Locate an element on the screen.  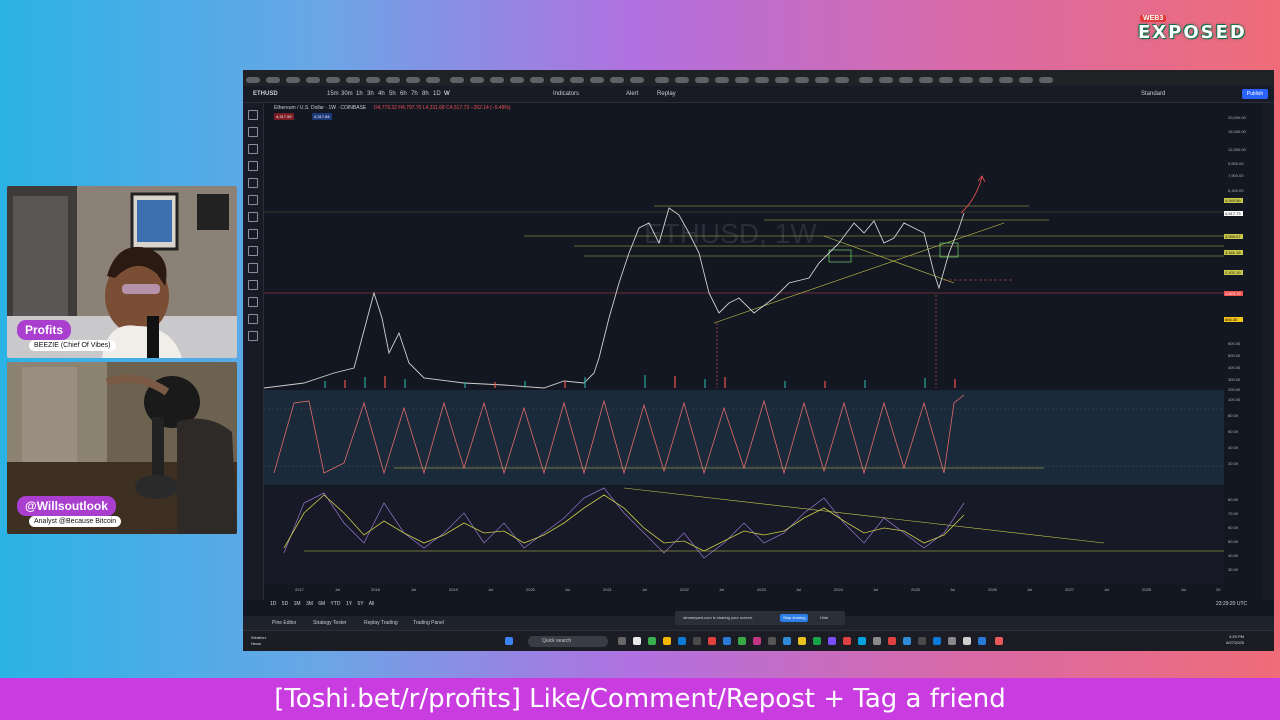
folder-icon is located at coordinates (667, 641).